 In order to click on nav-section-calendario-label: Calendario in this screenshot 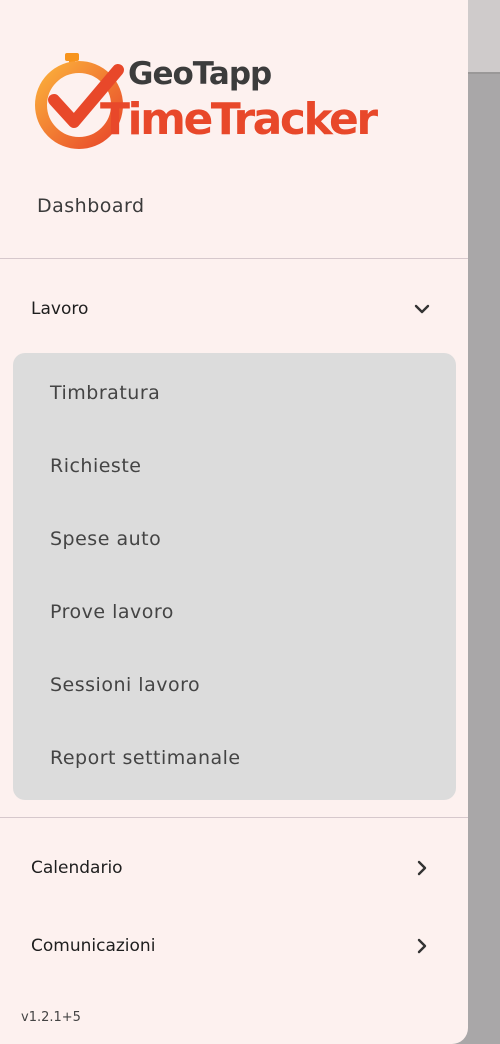, I will do `click(77, 868)`.